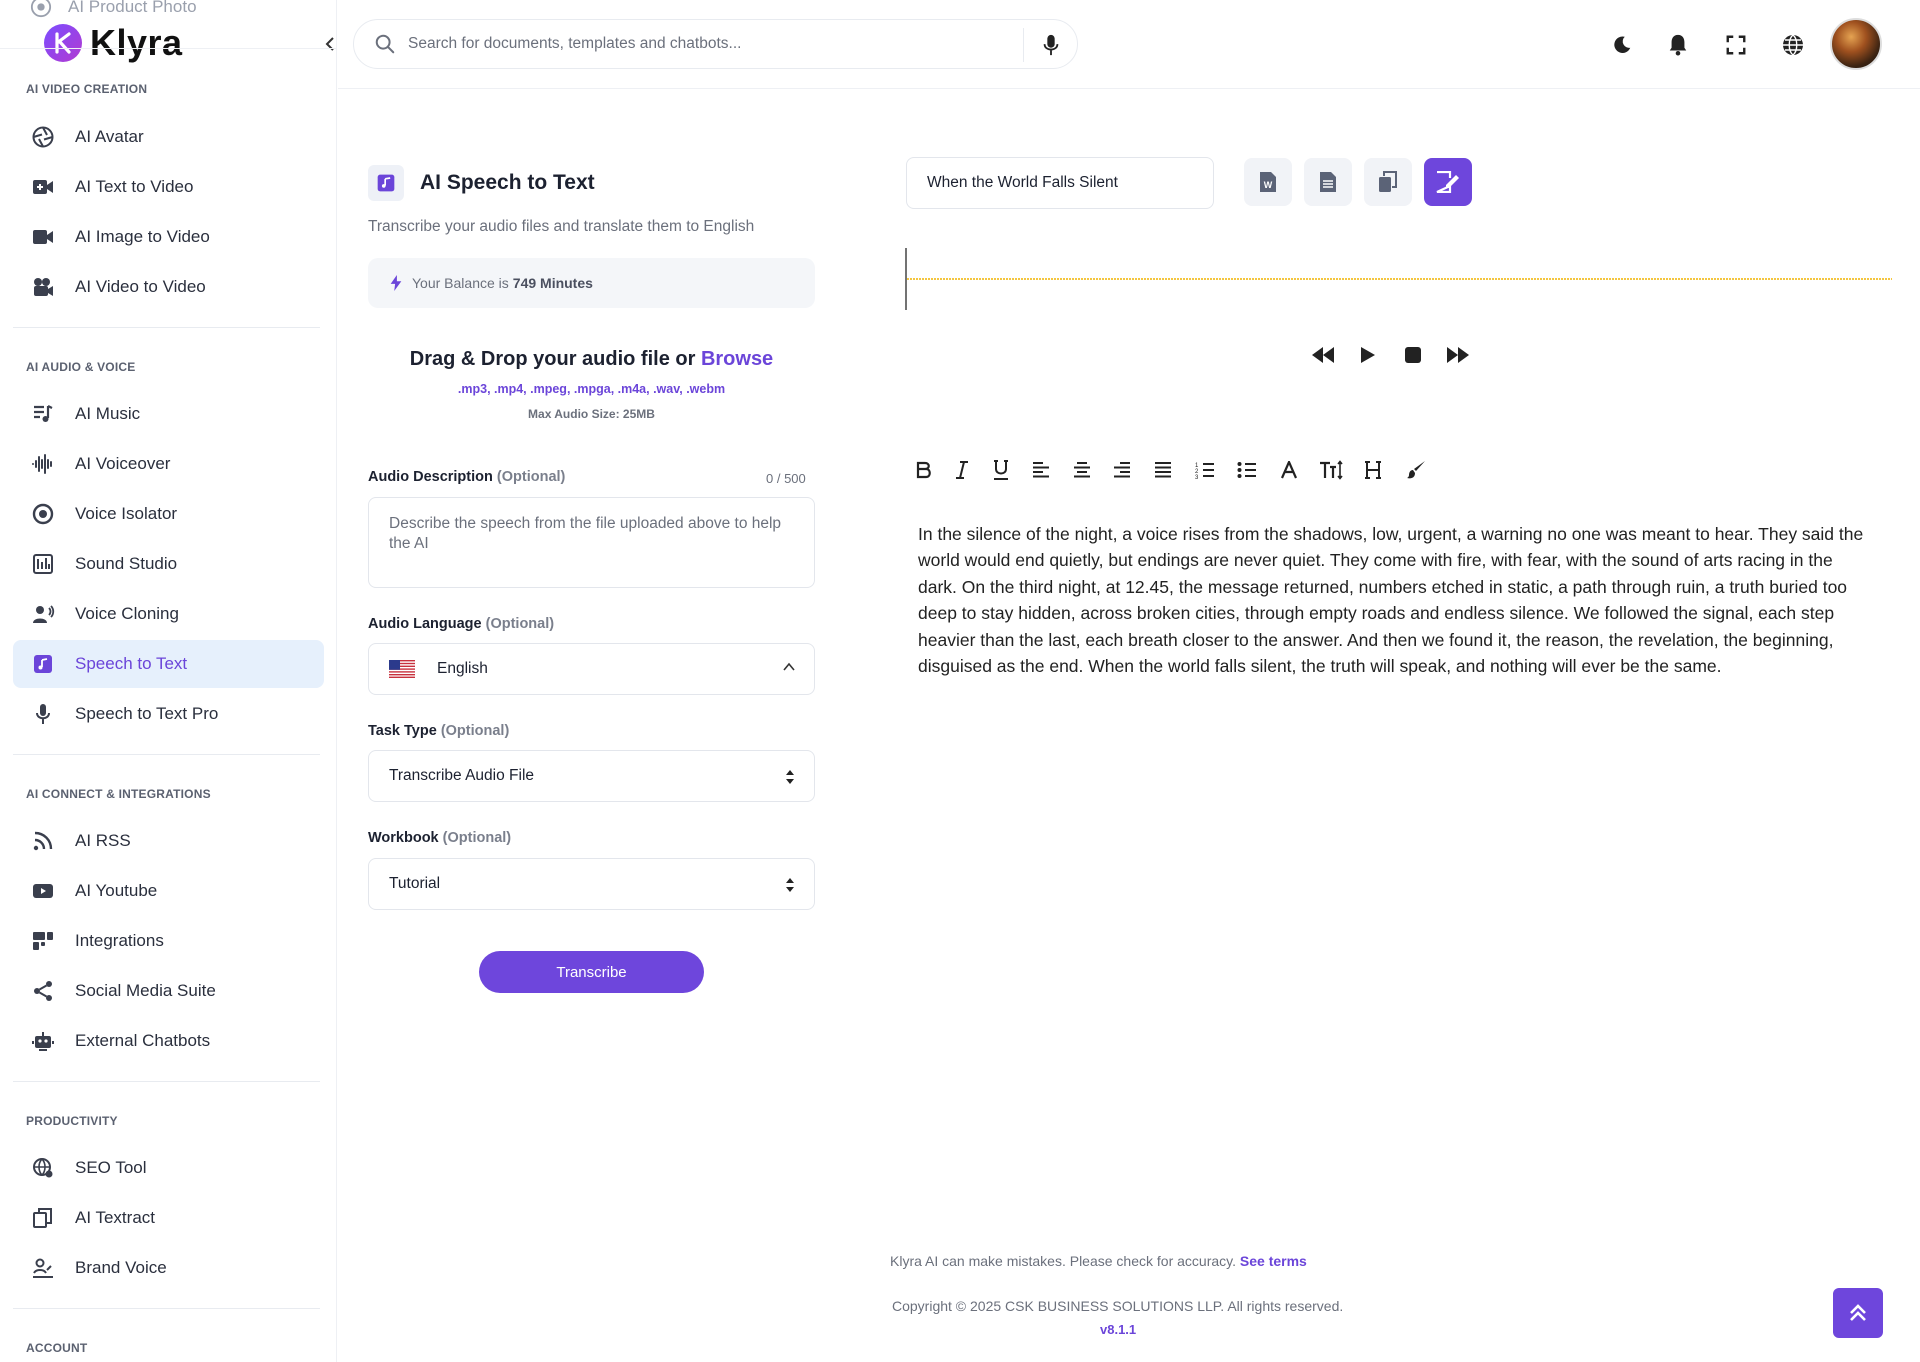 The width and height of the screenshot is (1920, 1362). I want to click on underline-button, so click(1001, 470).